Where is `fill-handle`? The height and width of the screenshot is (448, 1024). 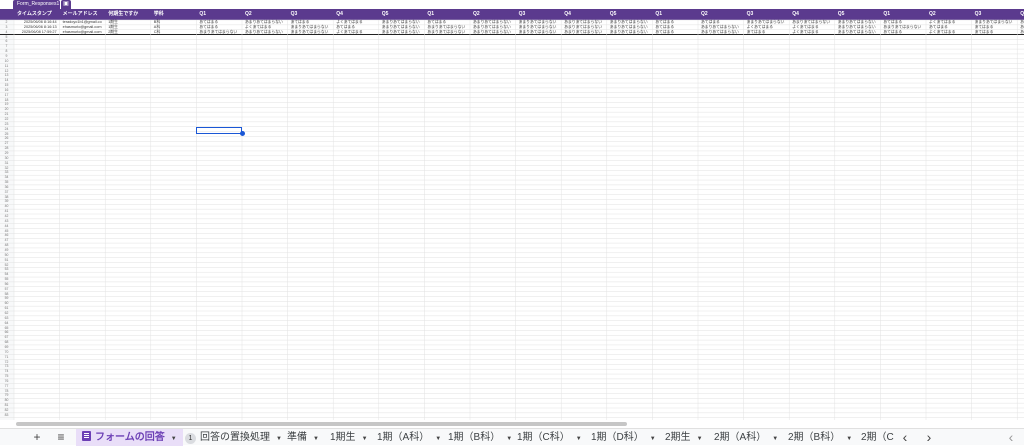 fill-handle is located at coordinates (242, 134).